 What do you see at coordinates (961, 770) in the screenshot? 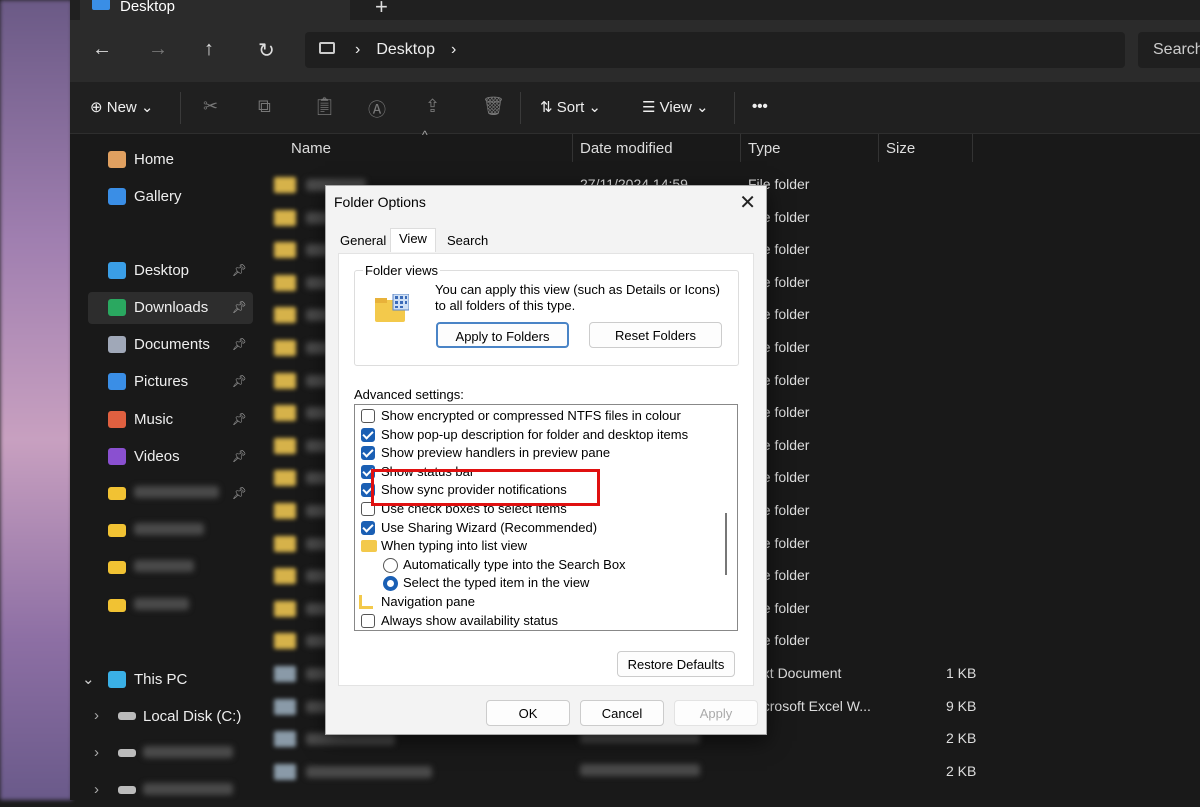
I see `file-size: 2 KB` at bounding box center [961, 770].